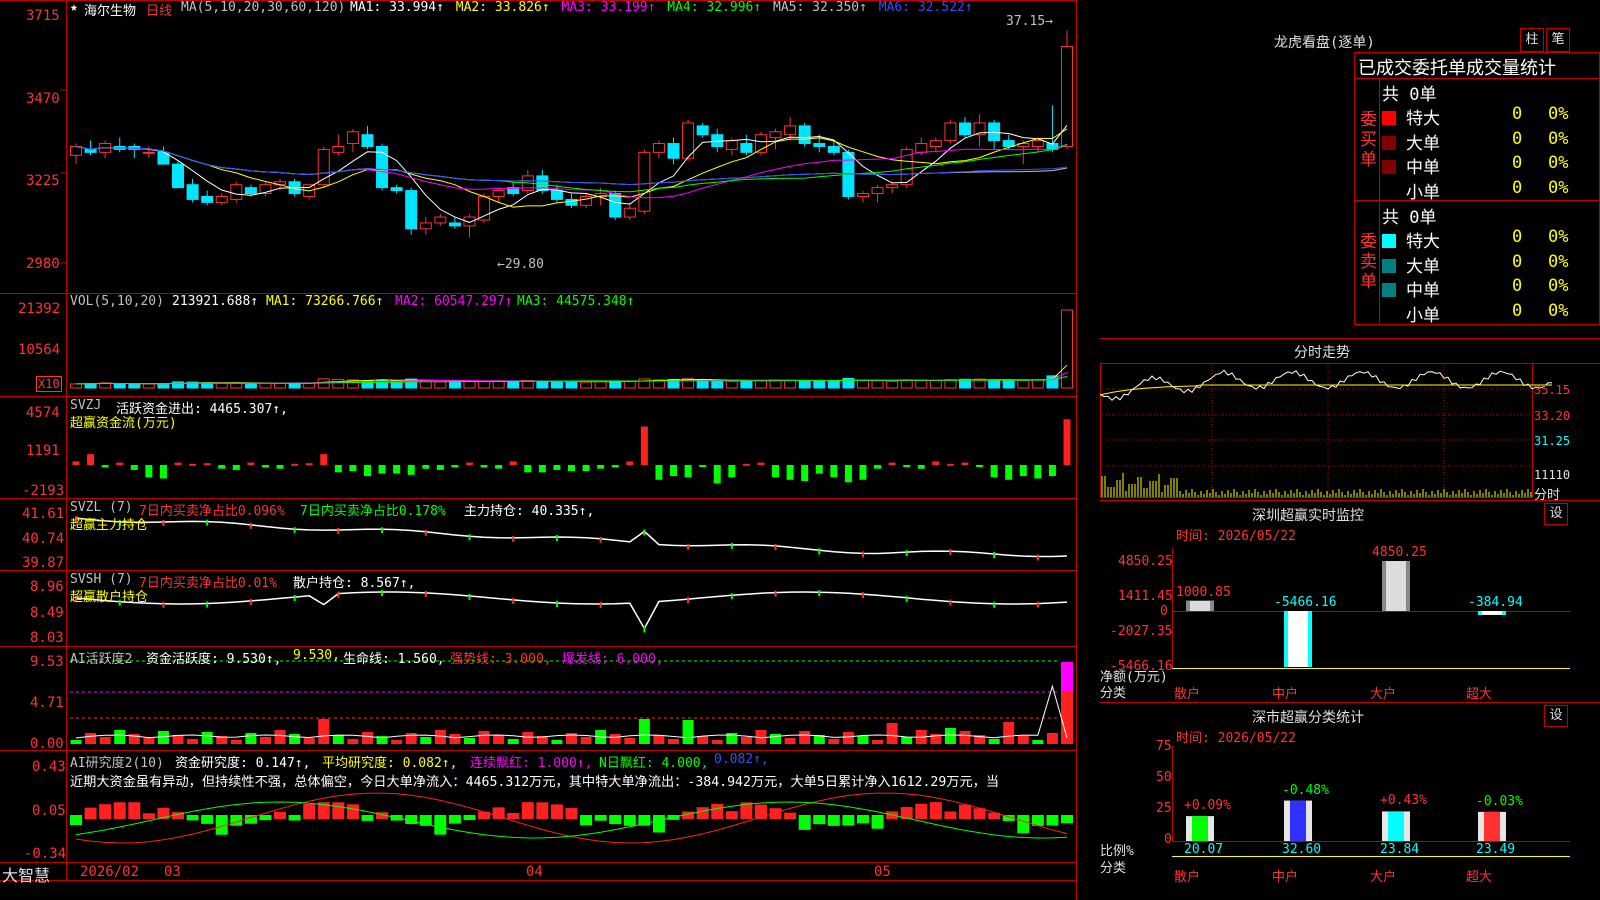  Describe the element at coordinates (1145, 596) in the screenshot. I see `monitor-tick-2: 1411.45` at that location.